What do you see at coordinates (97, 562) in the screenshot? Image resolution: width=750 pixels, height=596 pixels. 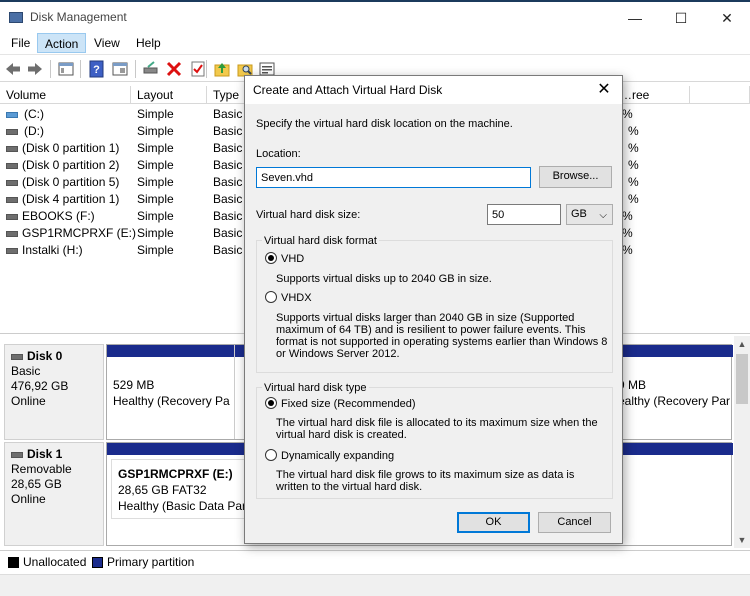 I see `primary-swatch` at bounding box center [97, 562].